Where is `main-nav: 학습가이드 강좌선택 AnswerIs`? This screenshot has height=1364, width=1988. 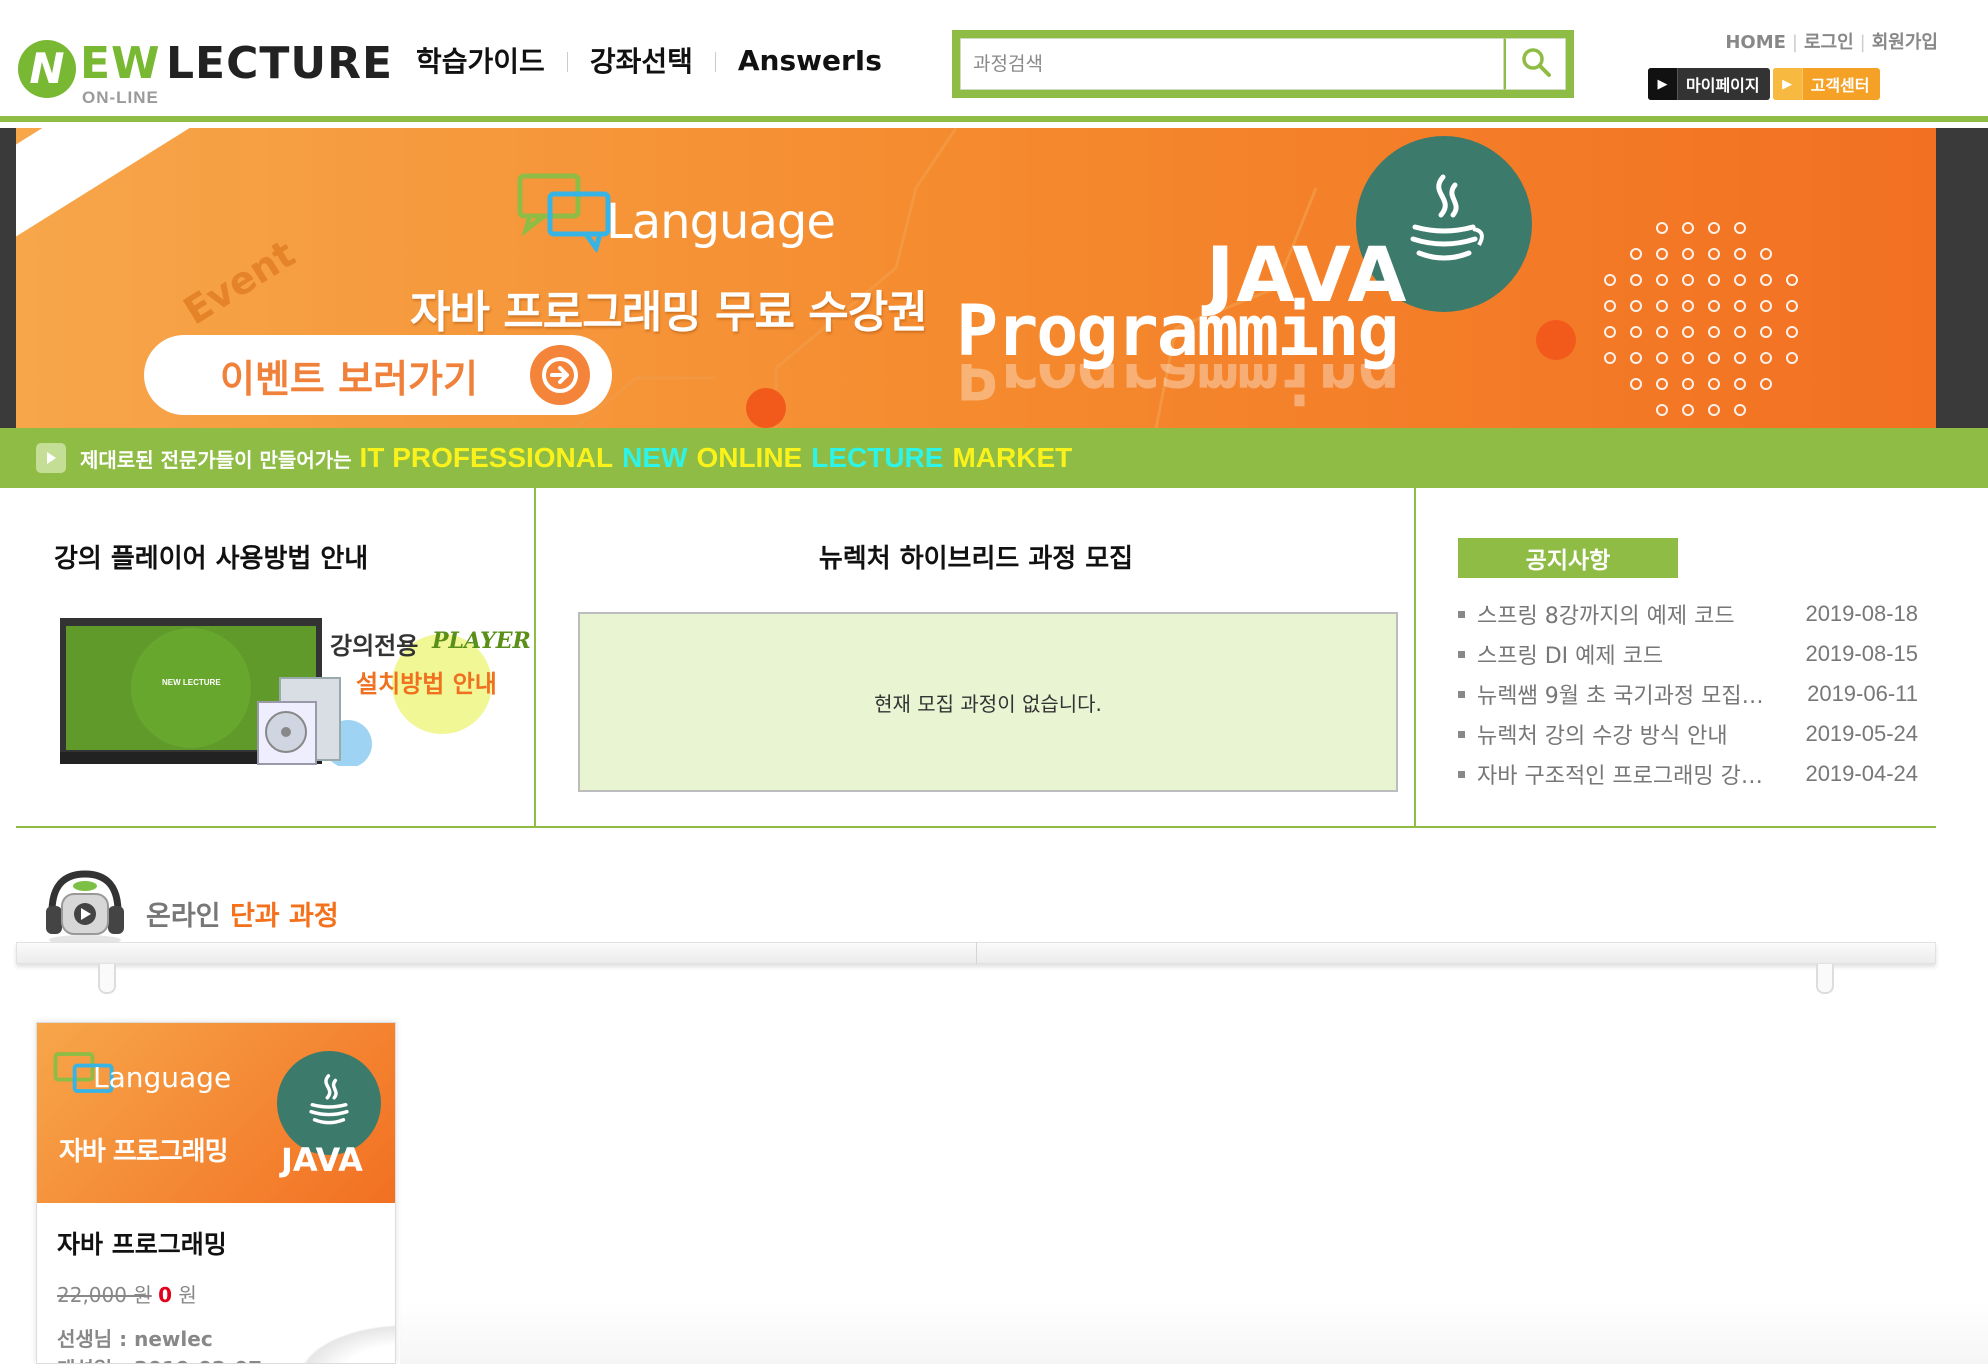
main-nav: 학습가이드 강좌선택 AnswerIs is located at coordinates (649, 60).